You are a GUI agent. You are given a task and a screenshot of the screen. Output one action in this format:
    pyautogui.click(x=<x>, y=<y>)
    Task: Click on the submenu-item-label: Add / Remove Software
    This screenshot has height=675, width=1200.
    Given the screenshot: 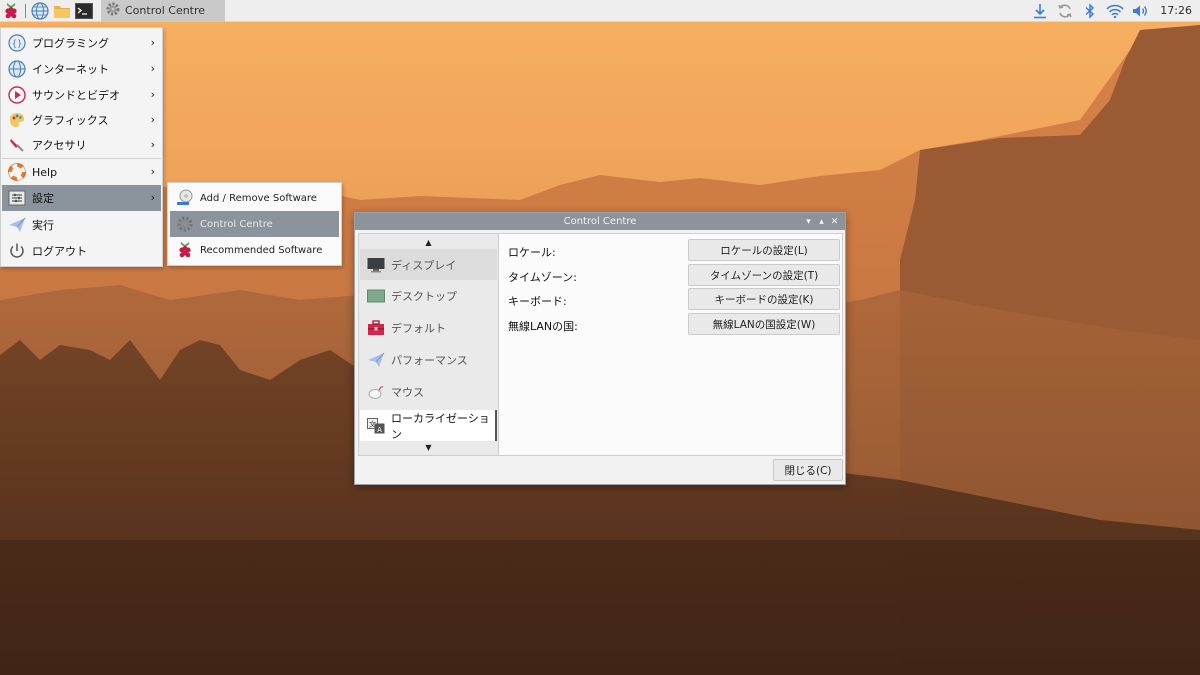 What is the action you would take?
    pyautogui.click(x=258, y=198)
    